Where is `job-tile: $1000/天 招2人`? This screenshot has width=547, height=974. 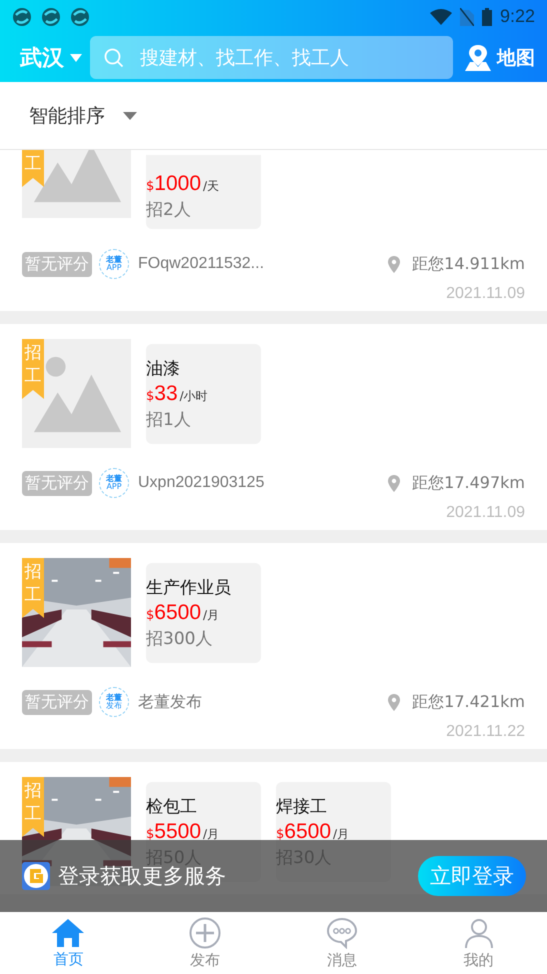 job-tile: $1000/天 招2人 is located at coordinates (203, 192).